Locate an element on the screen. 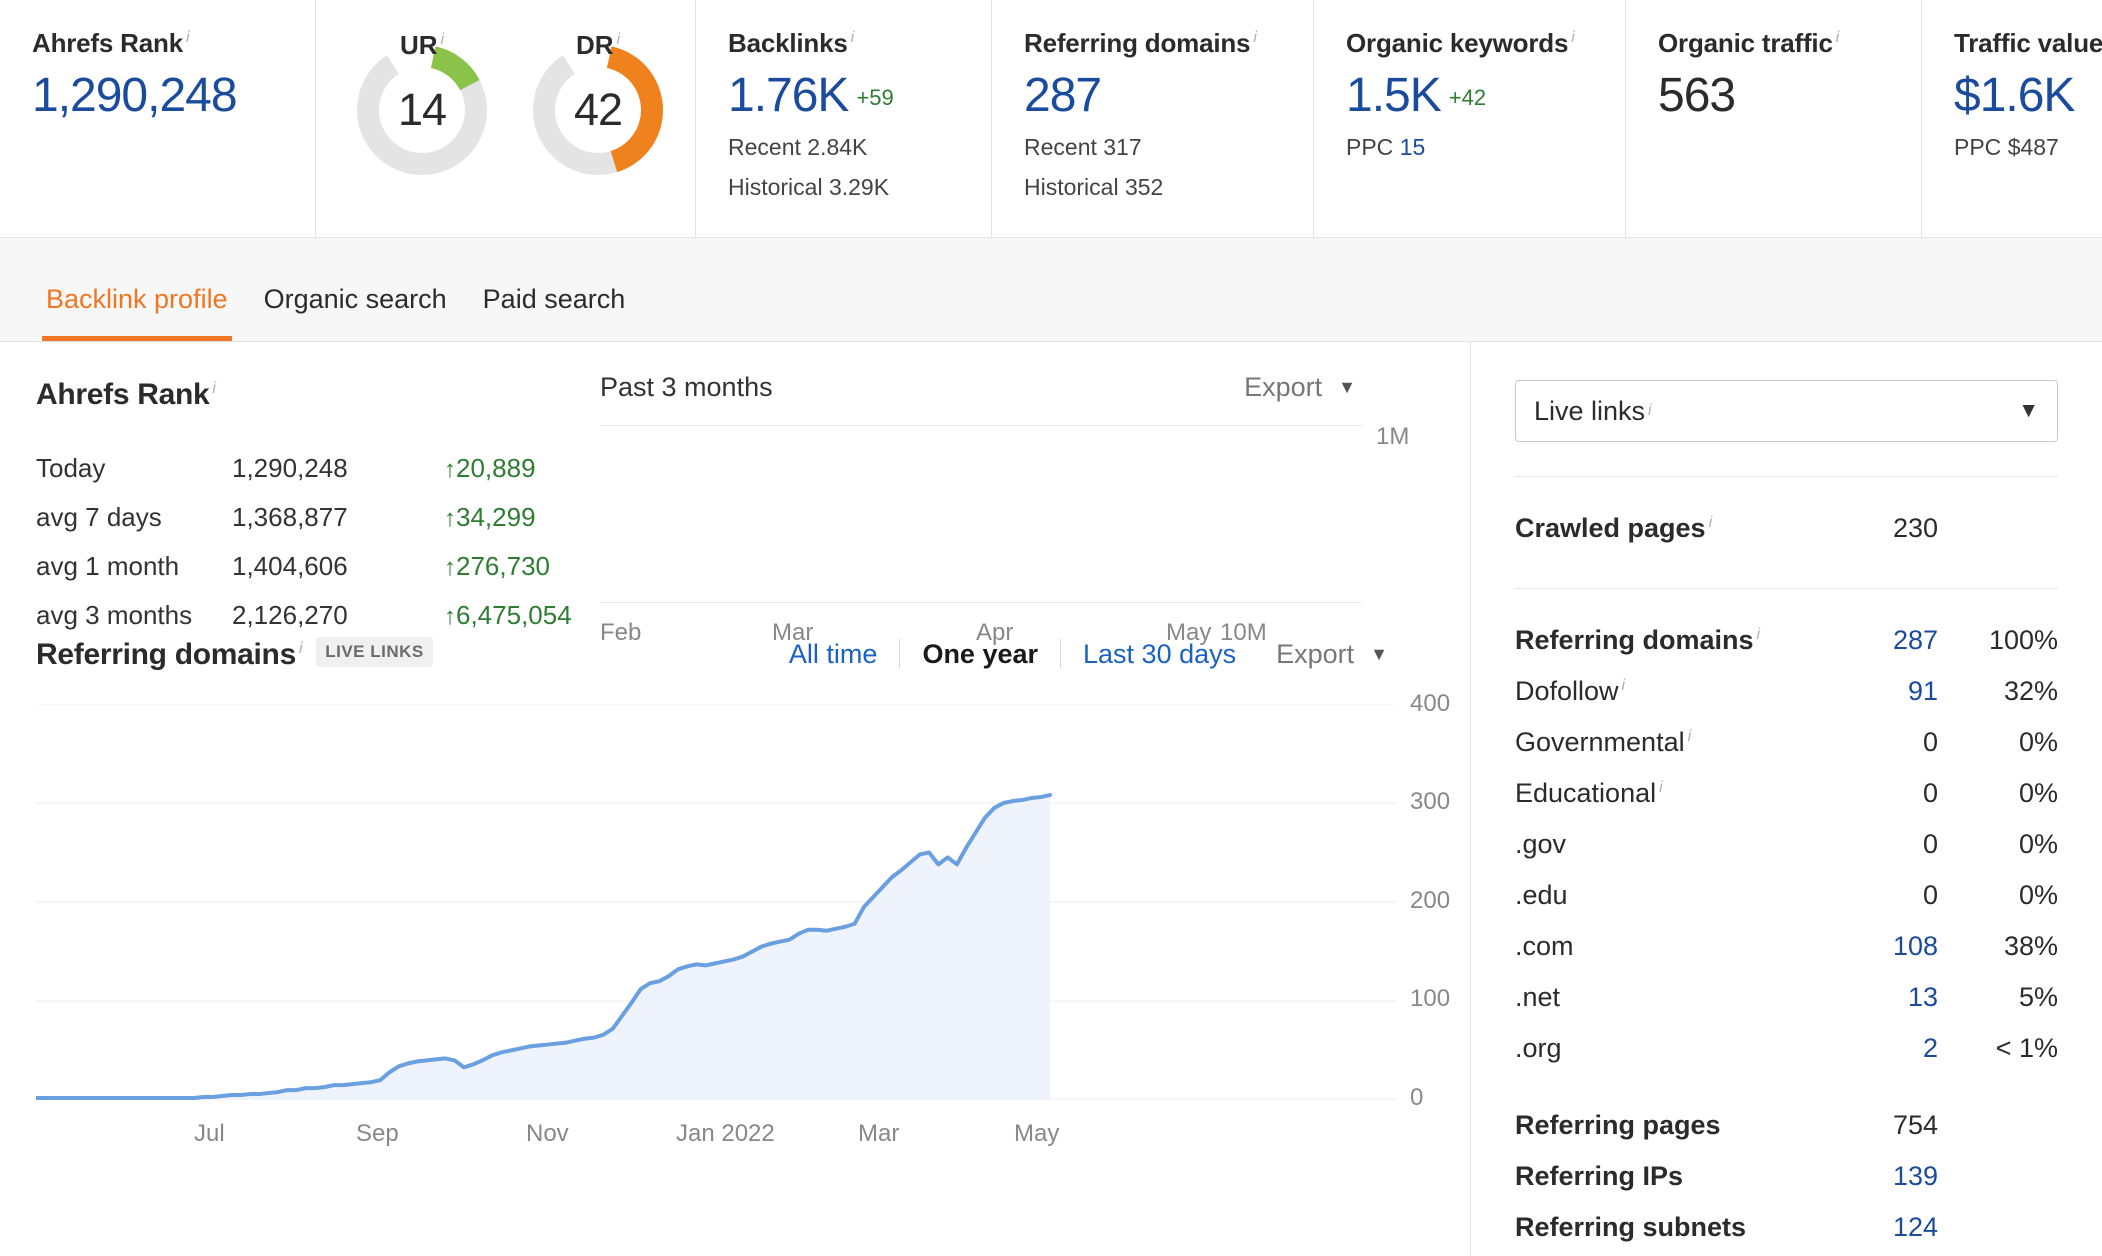  metric-card-traffic-value: Traffic valuei $1.6K PPC $487 is located at coordinates (2012, 118).